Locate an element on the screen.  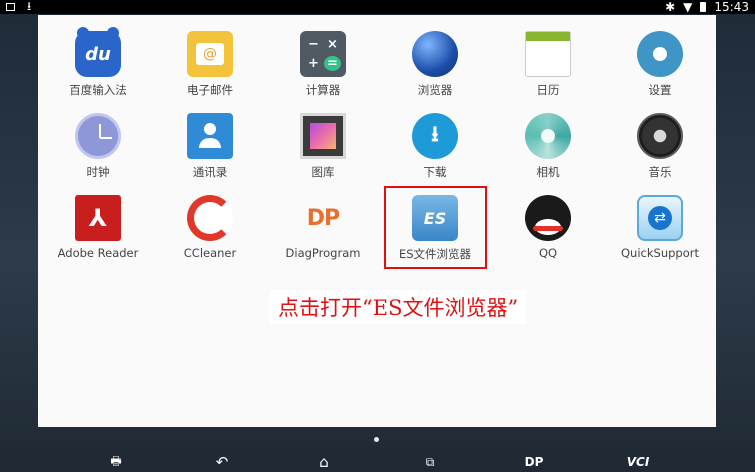
app-label: 计算器 is located at coordinates (323, 90).